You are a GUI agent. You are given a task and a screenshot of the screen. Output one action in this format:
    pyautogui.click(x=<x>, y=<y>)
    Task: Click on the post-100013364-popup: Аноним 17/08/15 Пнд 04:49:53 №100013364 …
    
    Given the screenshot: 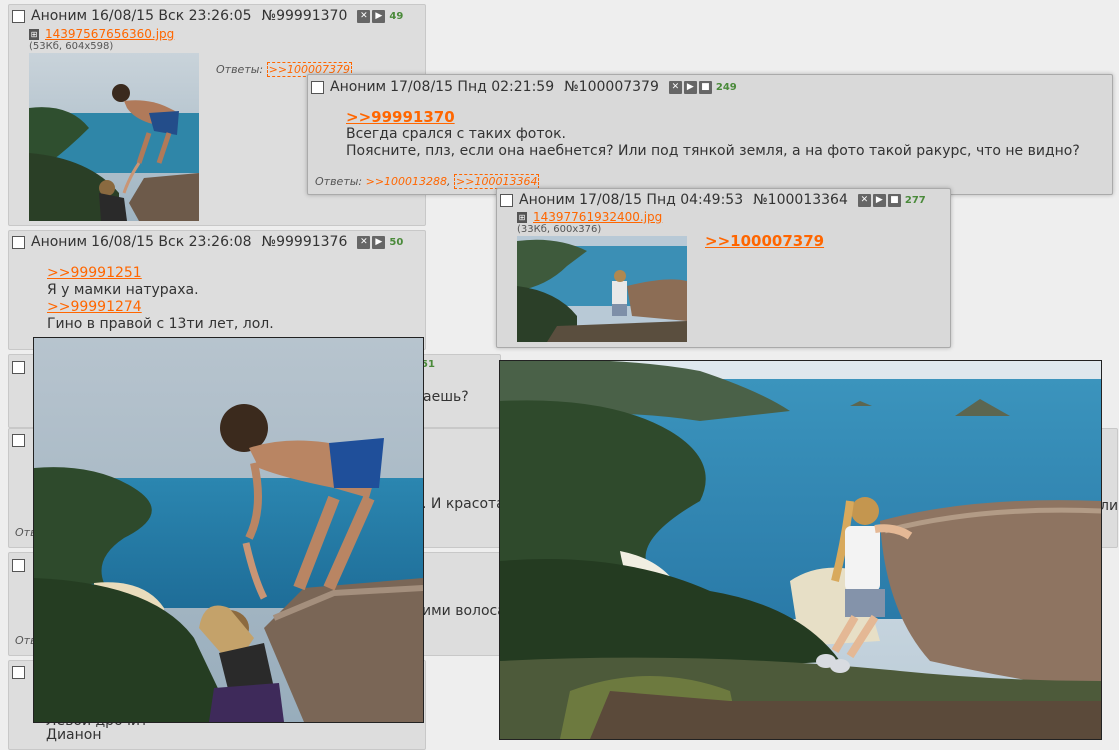 What is the action you would take?
    pyautogui.click(x=723, y=268)
    